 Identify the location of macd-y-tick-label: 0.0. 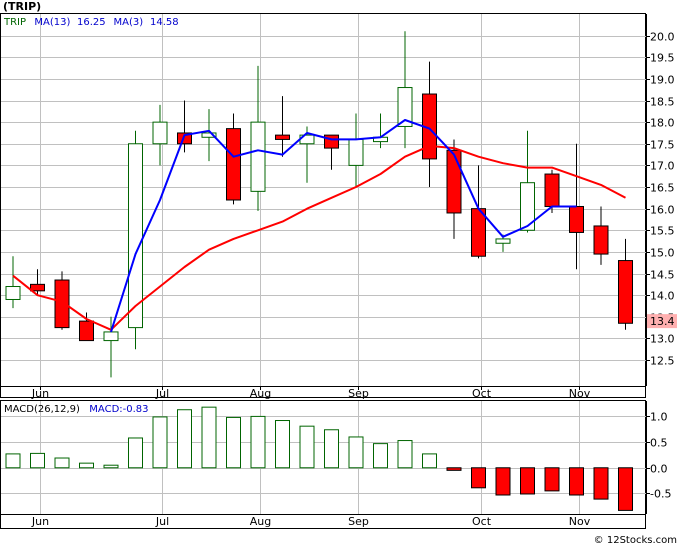
(659, 469).